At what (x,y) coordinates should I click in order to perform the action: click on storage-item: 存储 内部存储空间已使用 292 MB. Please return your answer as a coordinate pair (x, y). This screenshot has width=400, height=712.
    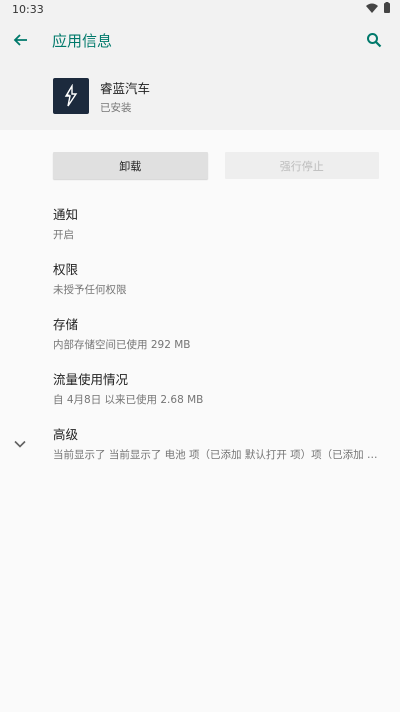
    Looking at the image, I should click on (200, 332).